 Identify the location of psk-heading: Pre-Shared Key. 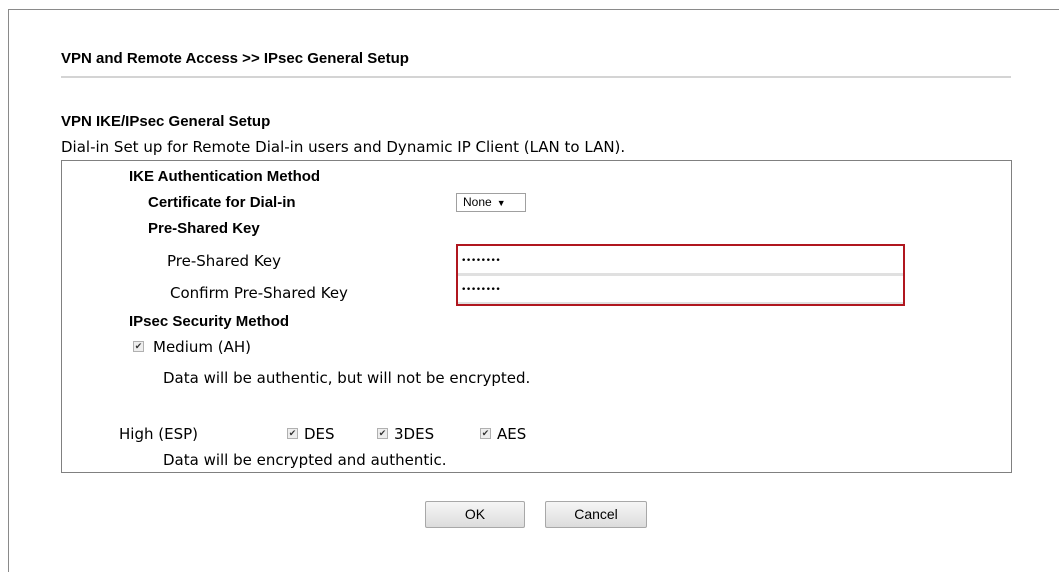
(204, 228).